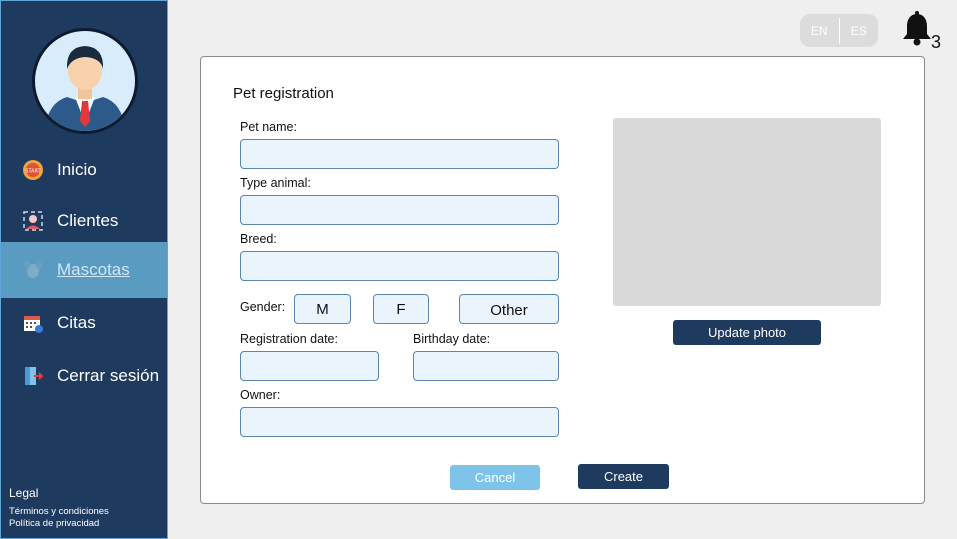  What do you see at coordinates (59, 511) in the screenshot?
I see `terms-link: Términos y condiciones` at bounding box center [59, 511].